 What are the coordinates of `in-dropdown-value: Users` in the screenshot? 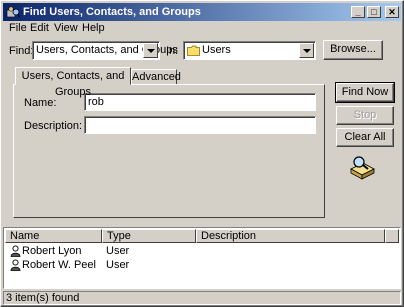 It's located at (216, 50).